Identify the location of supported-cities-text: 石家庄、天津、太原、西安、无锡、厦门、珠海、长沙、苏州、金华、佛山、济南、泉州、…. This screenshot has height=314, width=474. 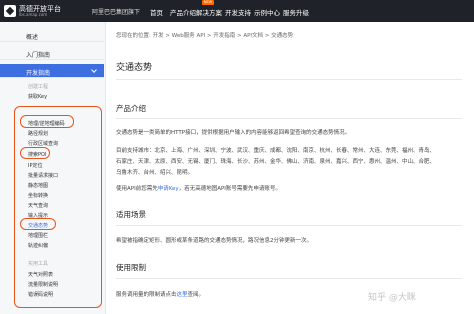
(276, 162).